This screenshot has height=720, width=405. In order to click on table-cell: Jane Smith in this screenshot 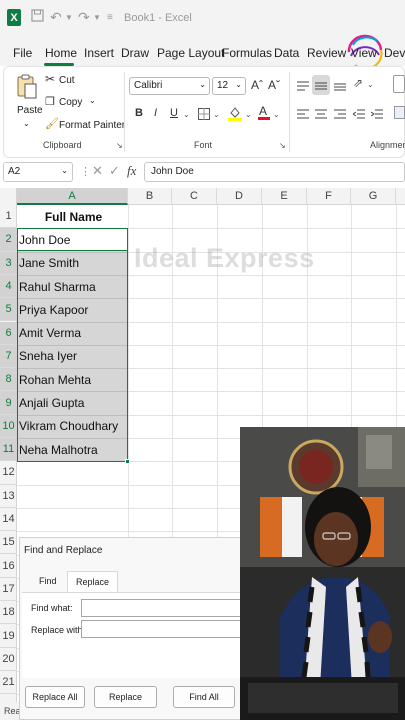, I will do `click(72, 263)`.